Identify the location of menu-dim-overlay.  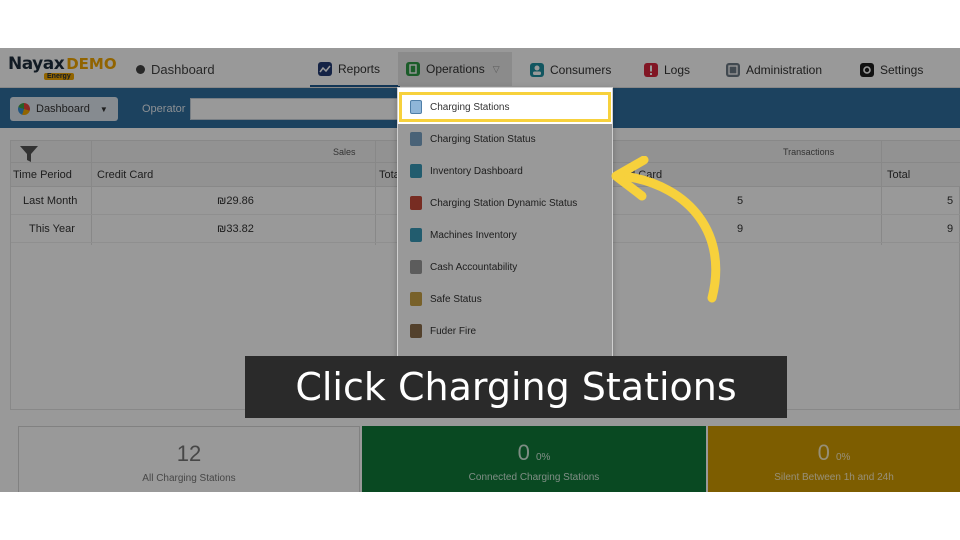
(505, 250).